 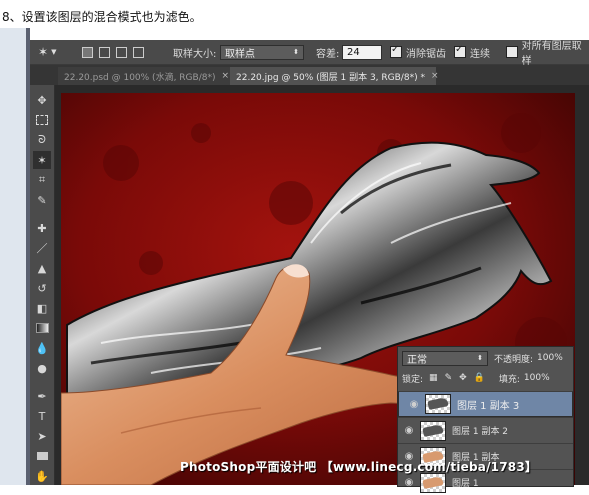 What do you see at coordinates (42, 200) in the screenshot?
I see `eyedropper-icon: ✎` at bounding box center [42, 200].